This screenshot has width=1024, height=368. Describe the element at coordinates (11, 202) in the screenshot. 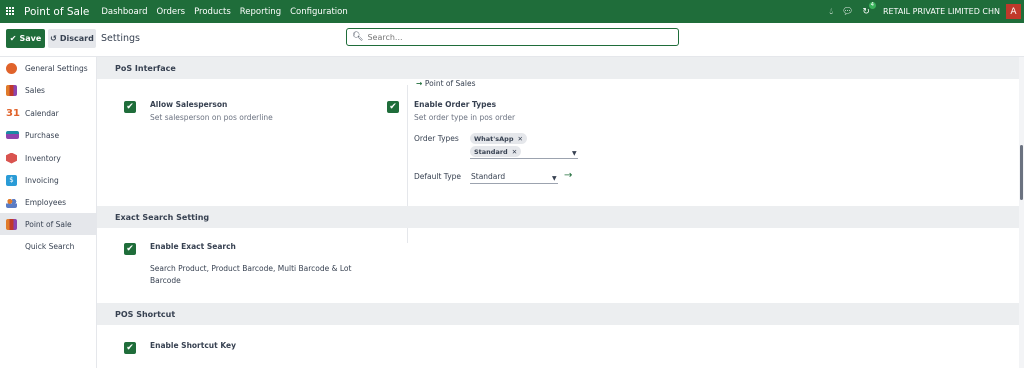

I see `employees-icon` at that location.